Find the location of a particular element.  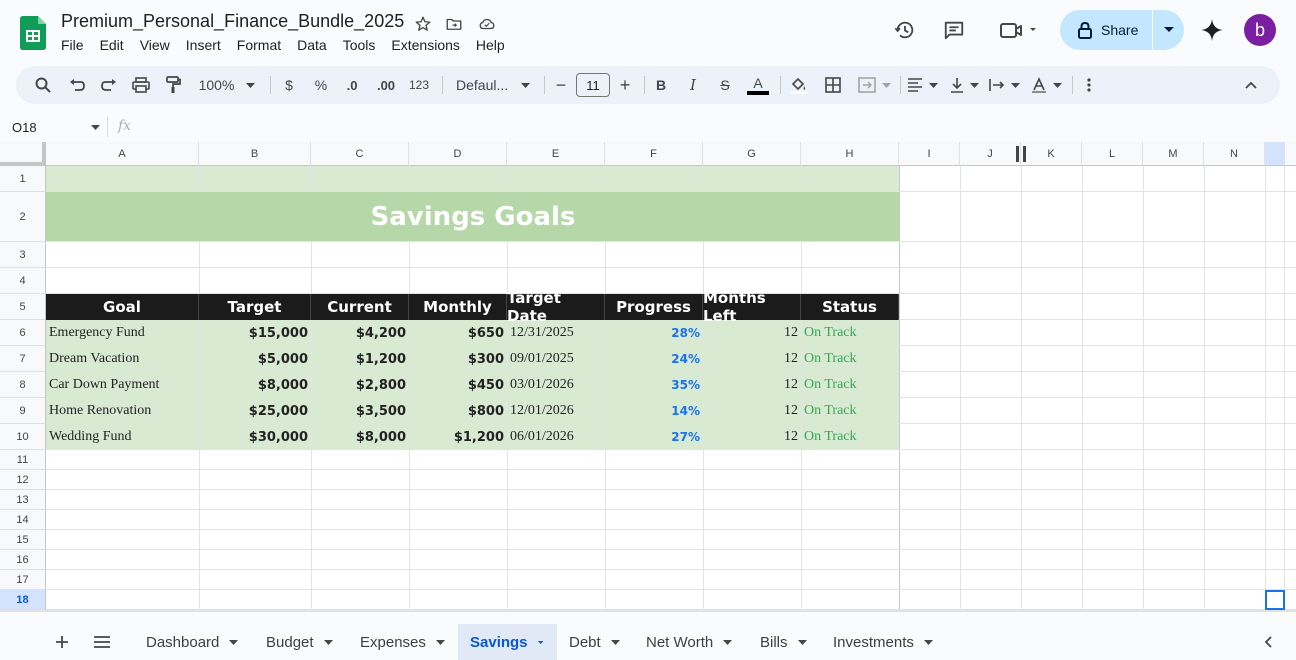

vertical-align-icon is located at coordinates (964, 85).